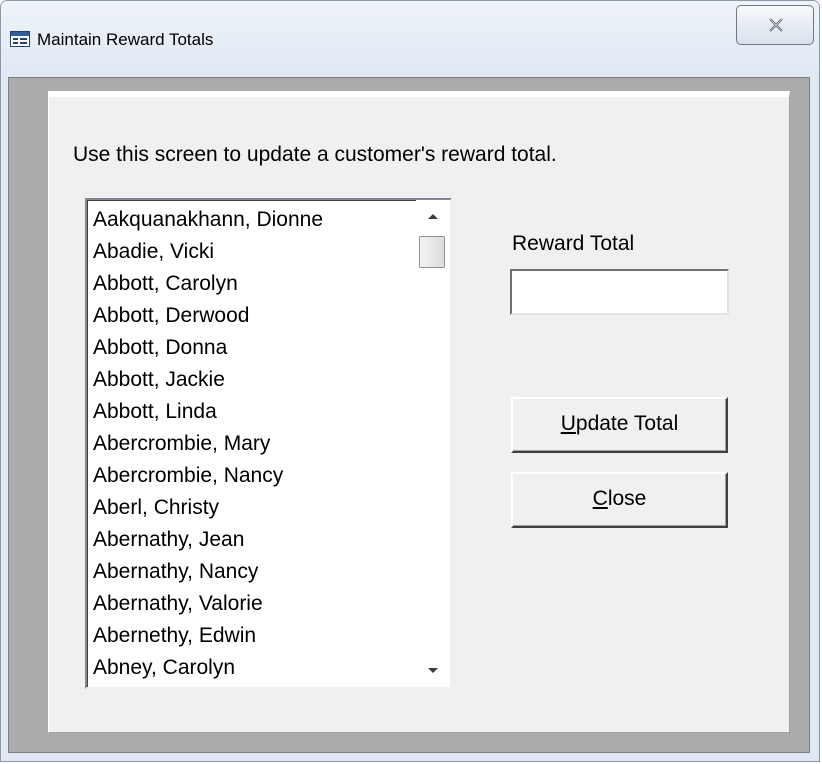 Image resolution: width=822 pixels, height=764 pixels. I want to click on update-total-button: Update Total, so click(619, 425).